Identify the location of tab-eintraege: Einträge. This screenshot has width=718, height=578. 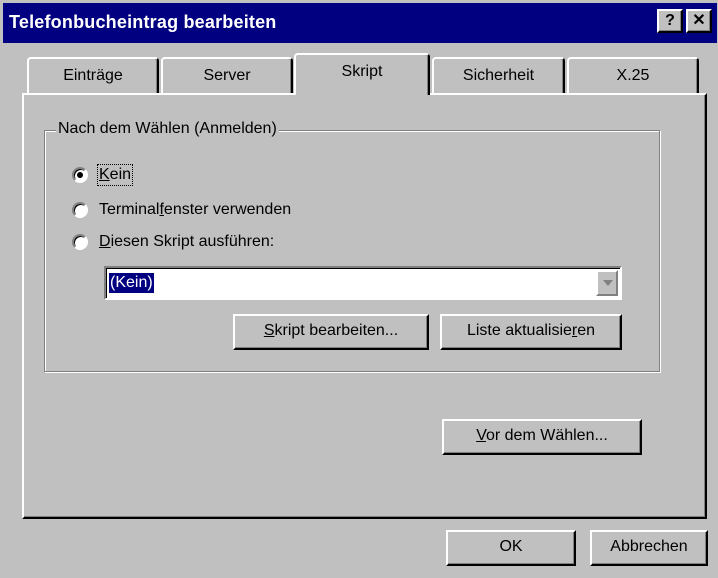
(93, 77).